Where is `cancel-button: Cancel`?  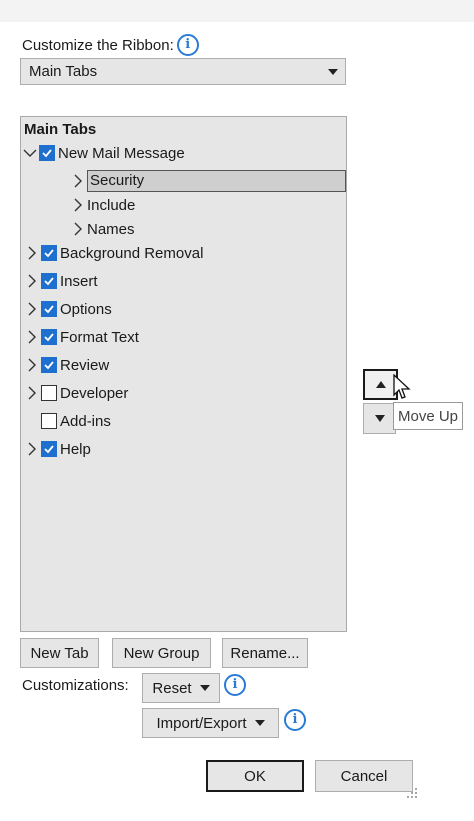 cancel-button: Cancel is located at coordinates (364, 776).